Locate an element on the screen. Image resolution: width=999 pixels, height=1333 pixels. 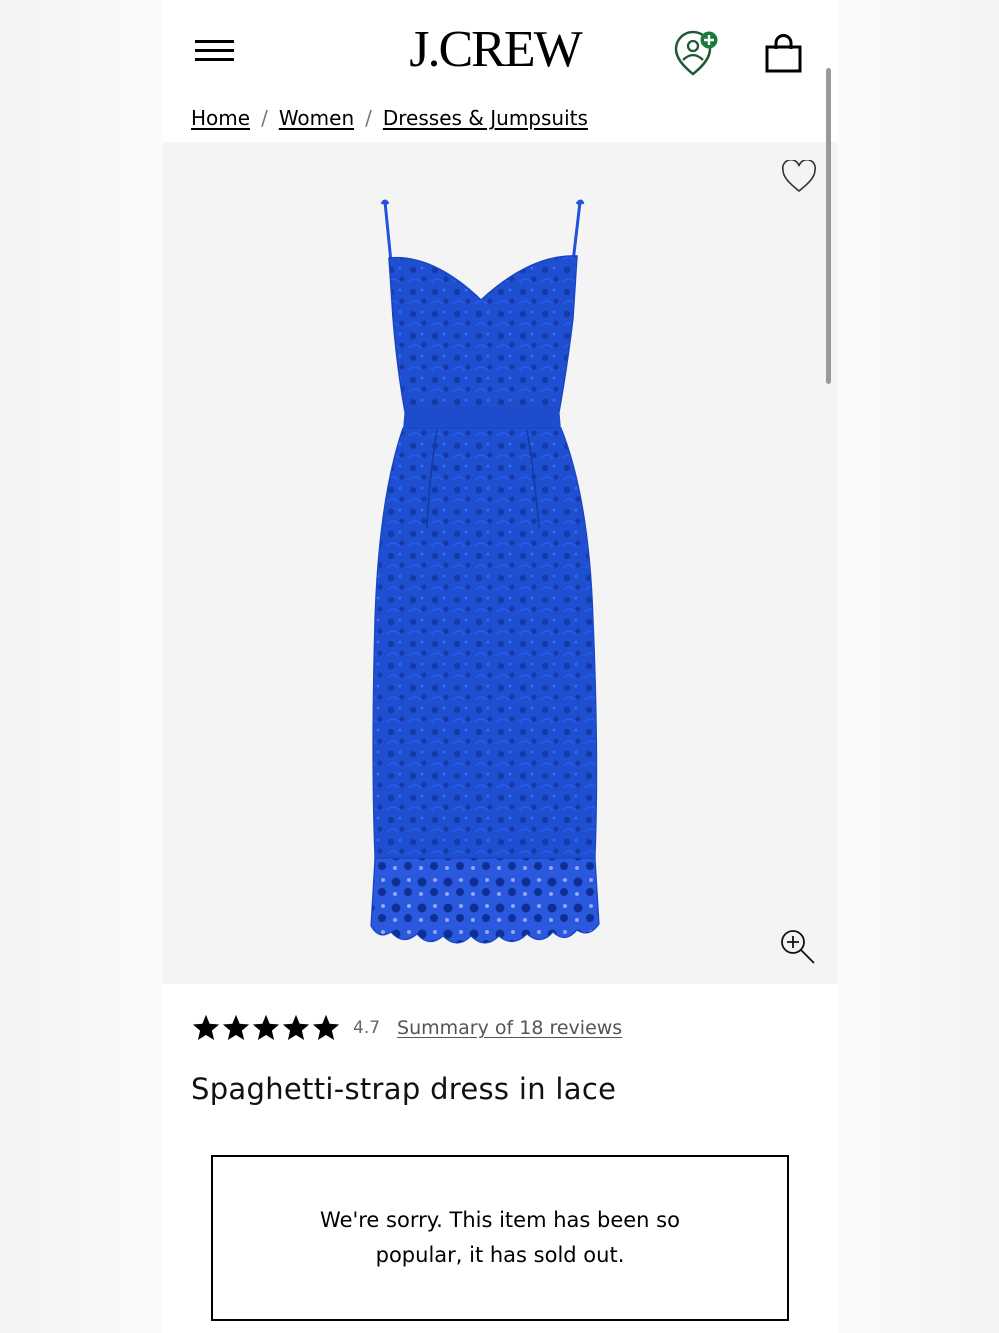
page-scrollbar is located at coordinates (828, 226).